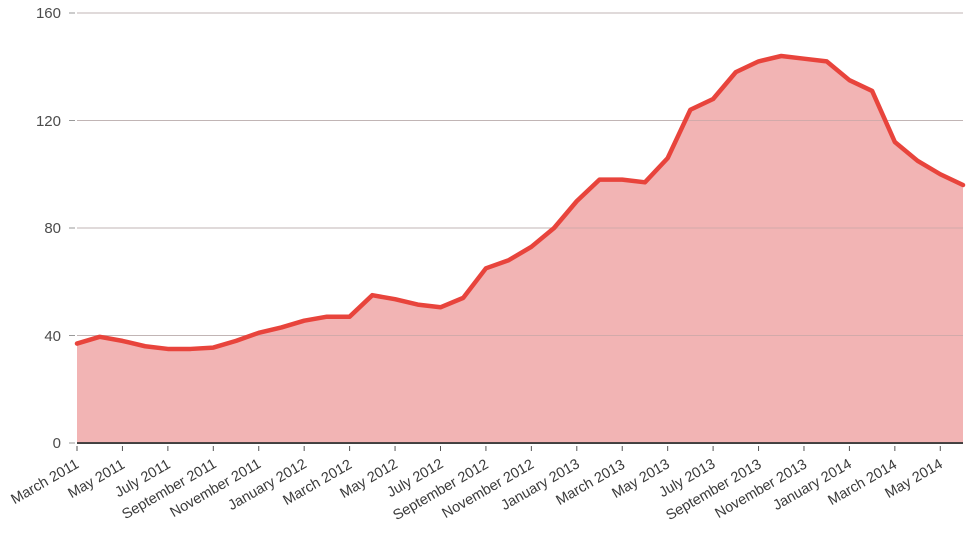 Image resolution: width=968 pixels, height=535 pixels. I want to click on y-axis-tick-label: 40, so click(52, 336).